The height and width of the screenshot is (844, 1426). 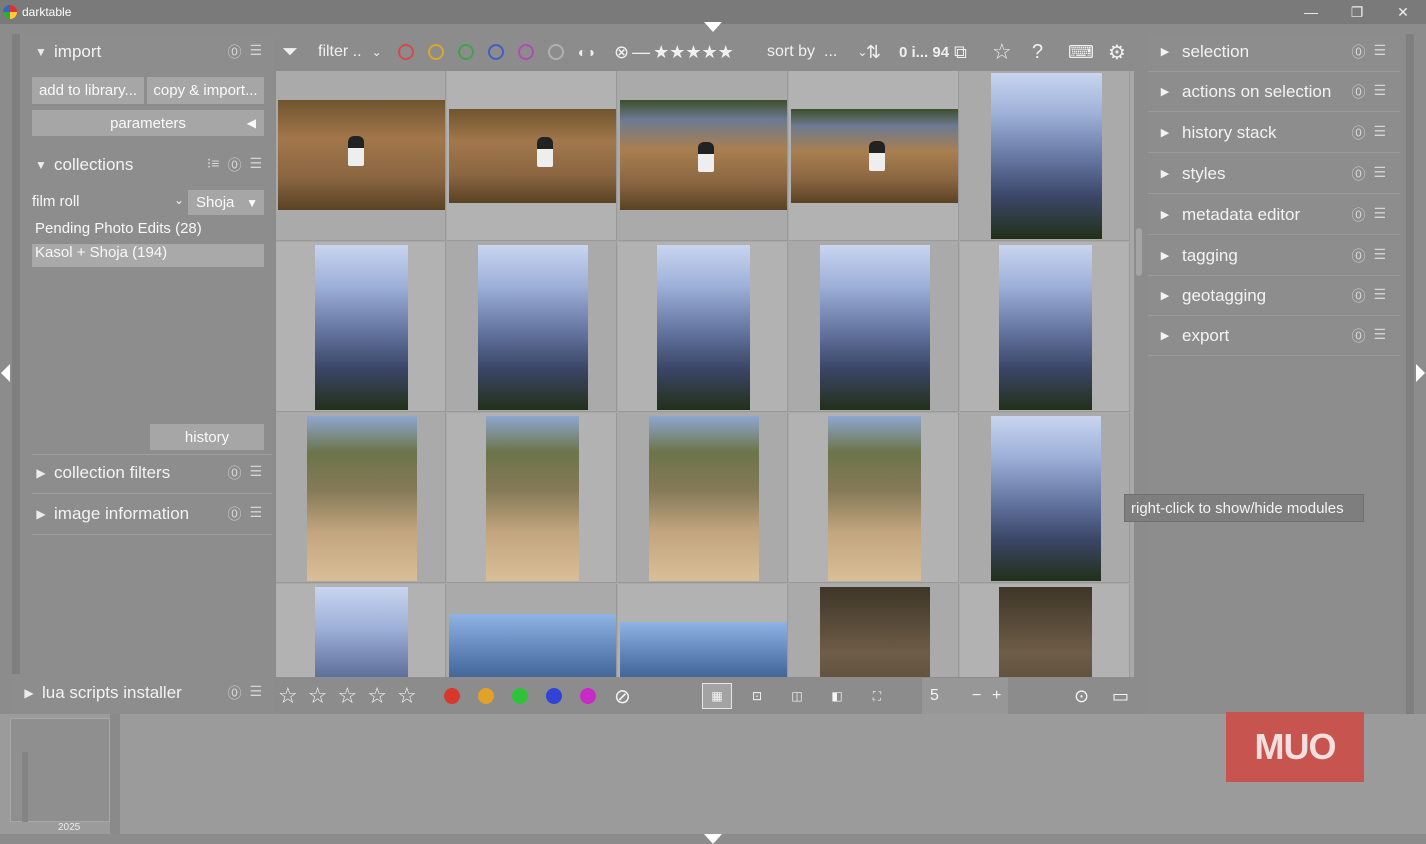 What do you see at coordinates (554, 696) in the screenshot?
I see `blue-label-dot` at bounding box center [554, 696].